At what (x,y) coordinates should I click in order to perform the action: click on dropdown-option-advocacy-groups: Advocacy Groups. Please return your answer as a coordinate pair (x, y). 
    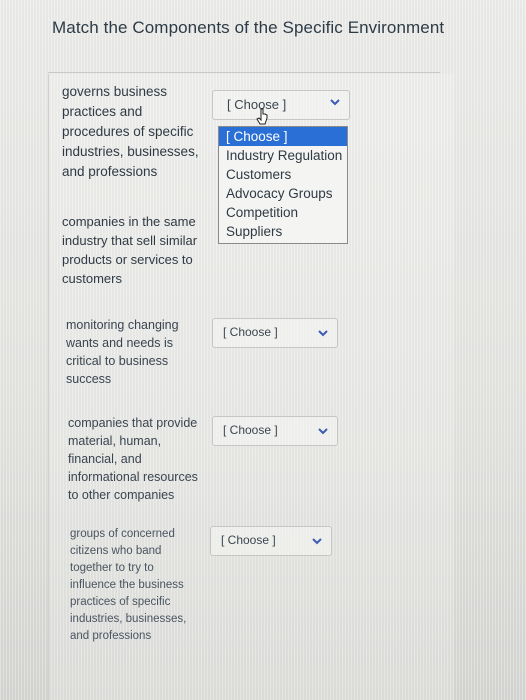
    Looking at the image, I should click on (283, 193).